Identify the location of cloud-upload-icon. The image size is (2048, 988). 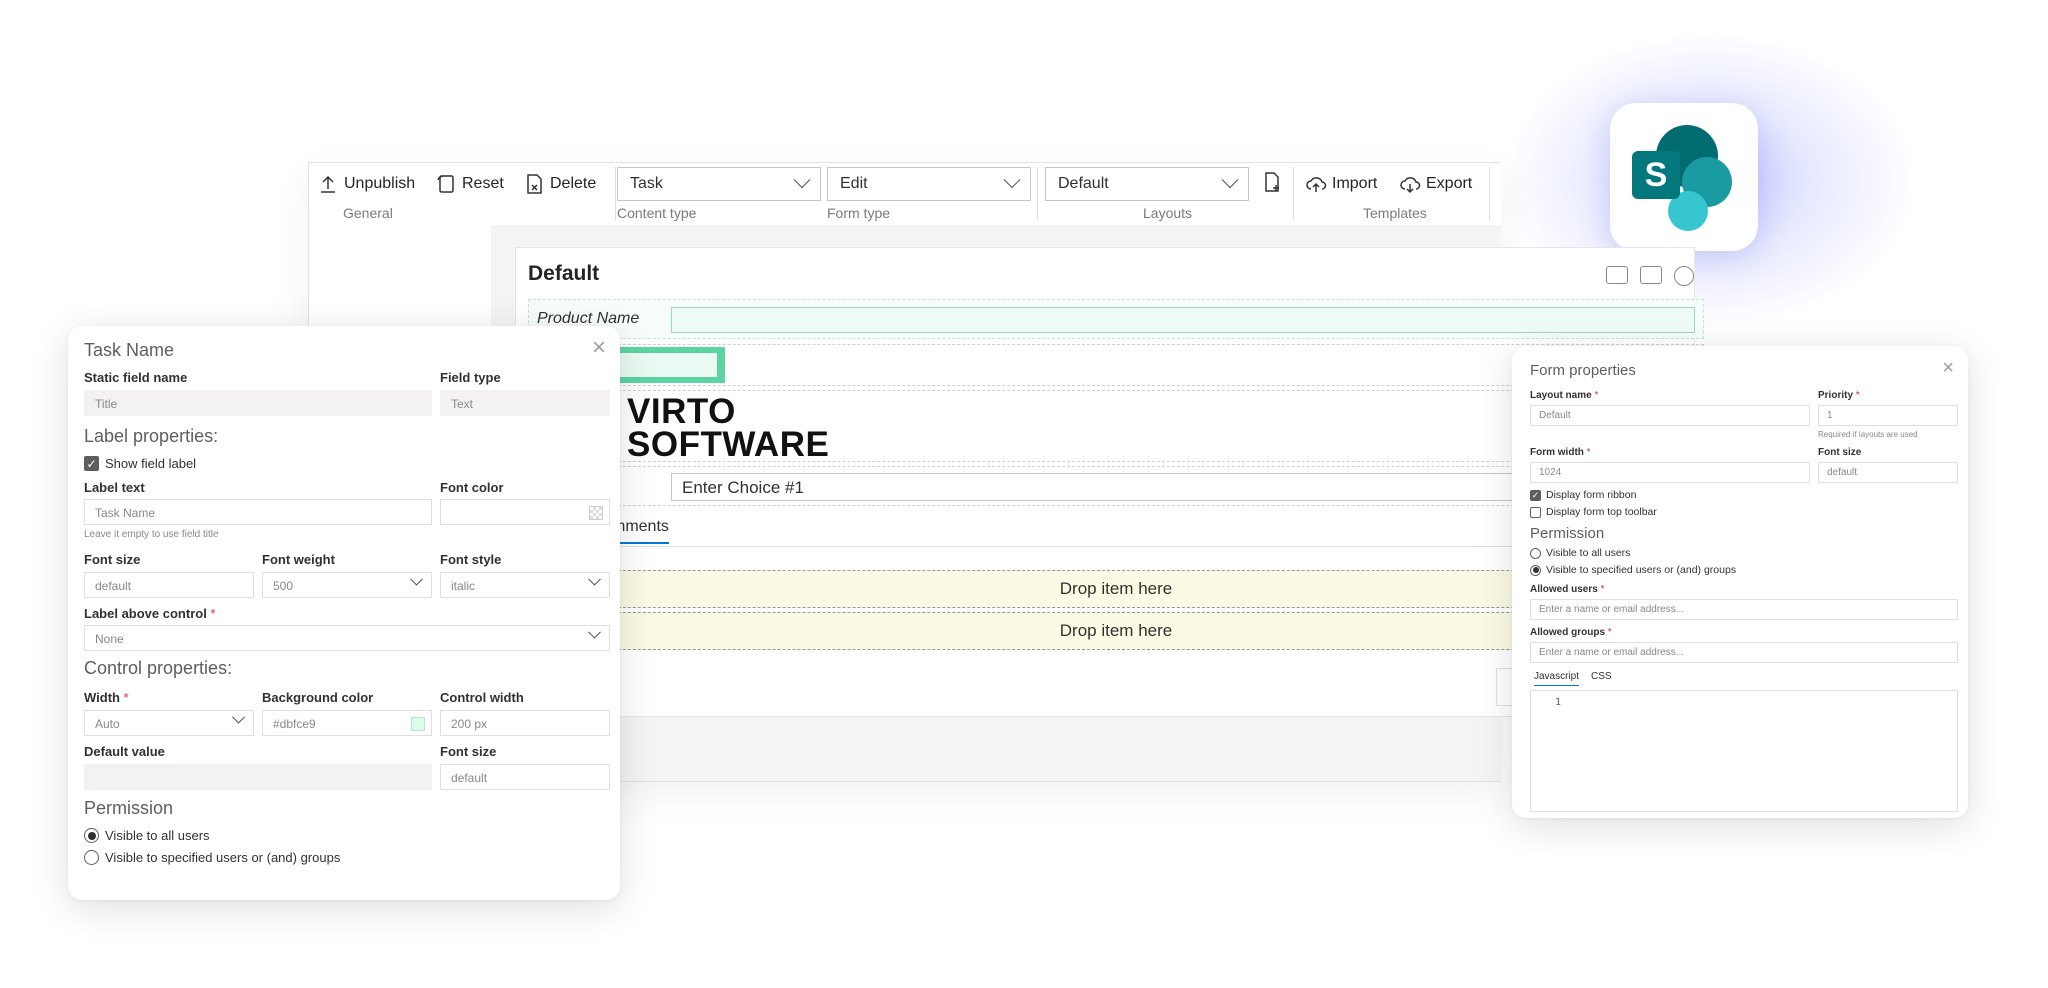
(1316, 184).